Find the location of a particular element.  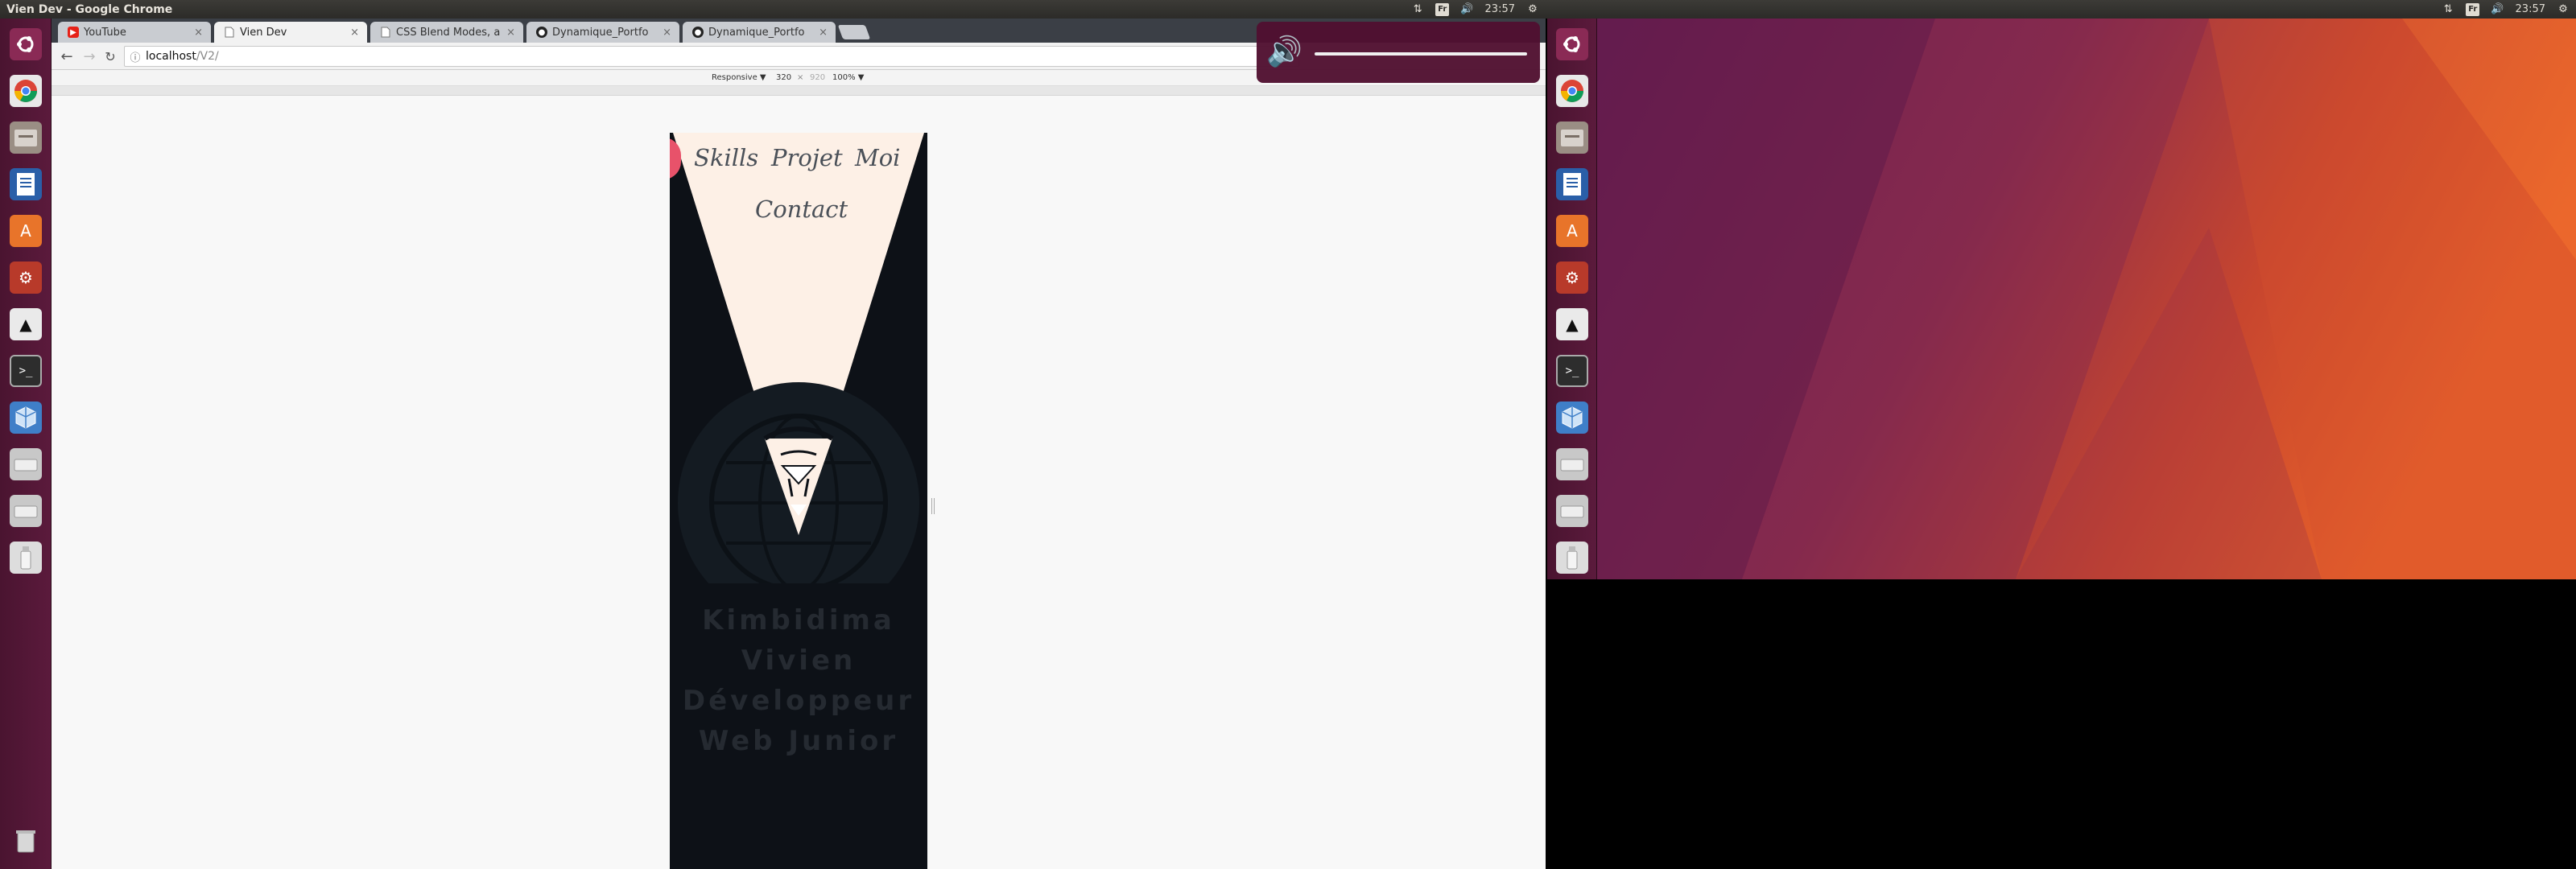

nav-link-moi: Moi is located at coordinates (877, 157).